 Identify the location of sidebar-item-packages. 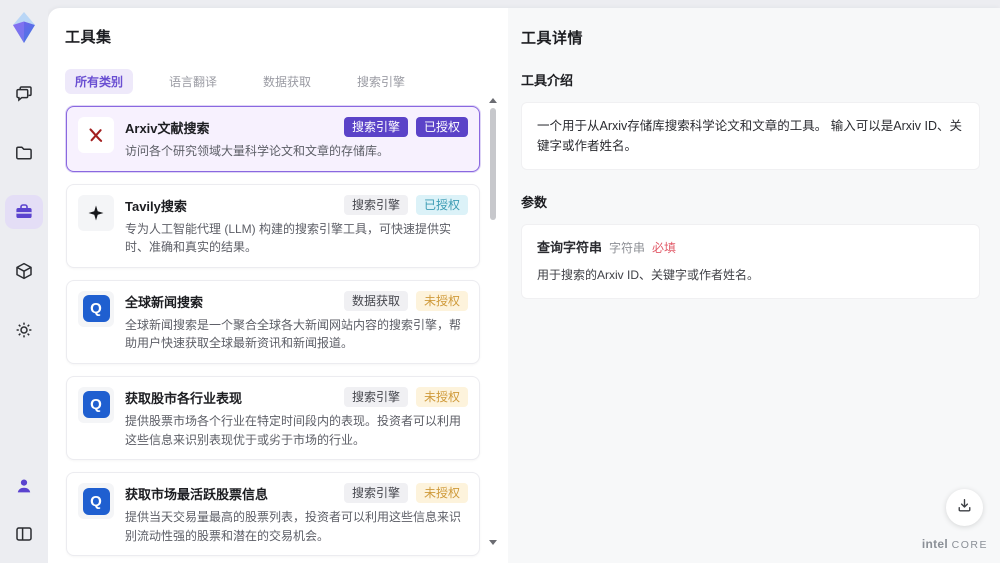
(24, 271).